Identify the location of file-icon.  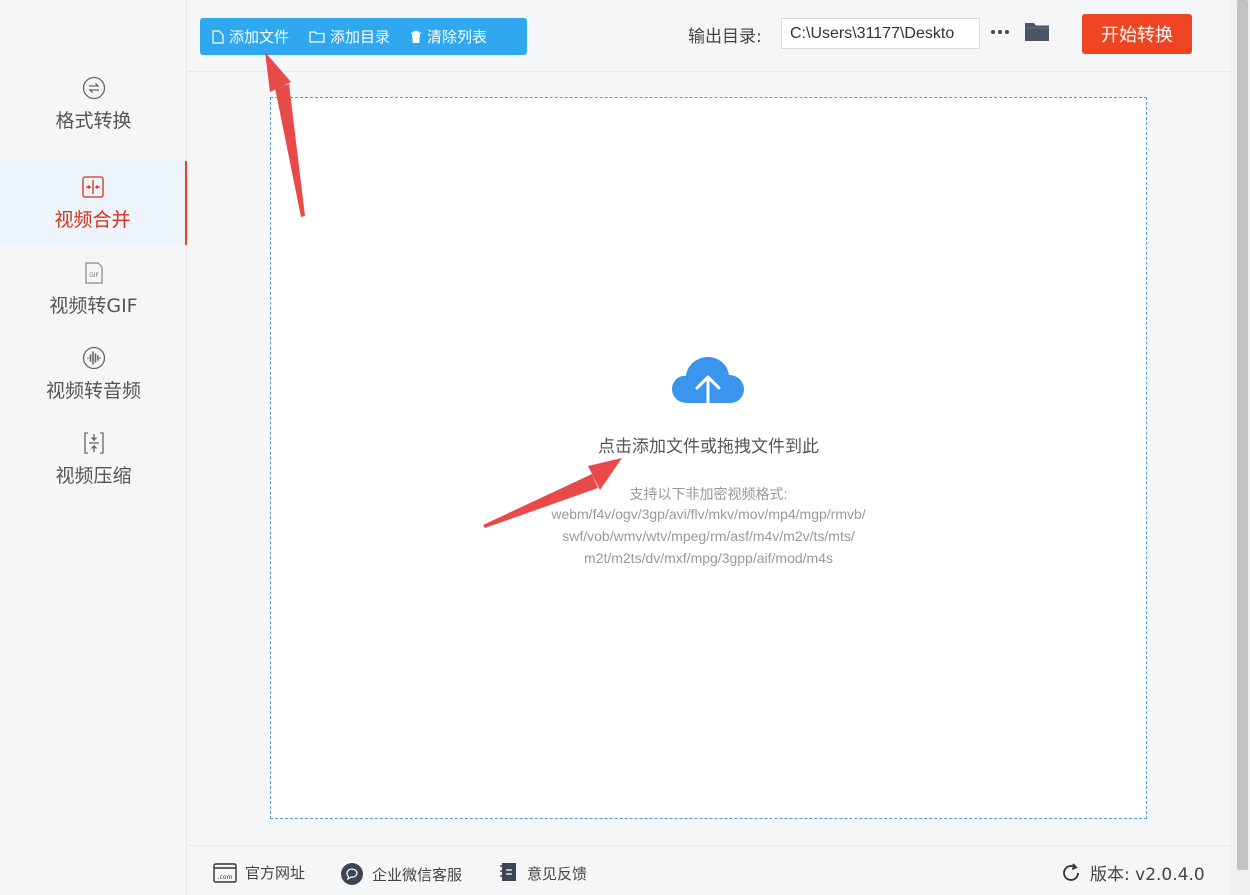
(218, 36).